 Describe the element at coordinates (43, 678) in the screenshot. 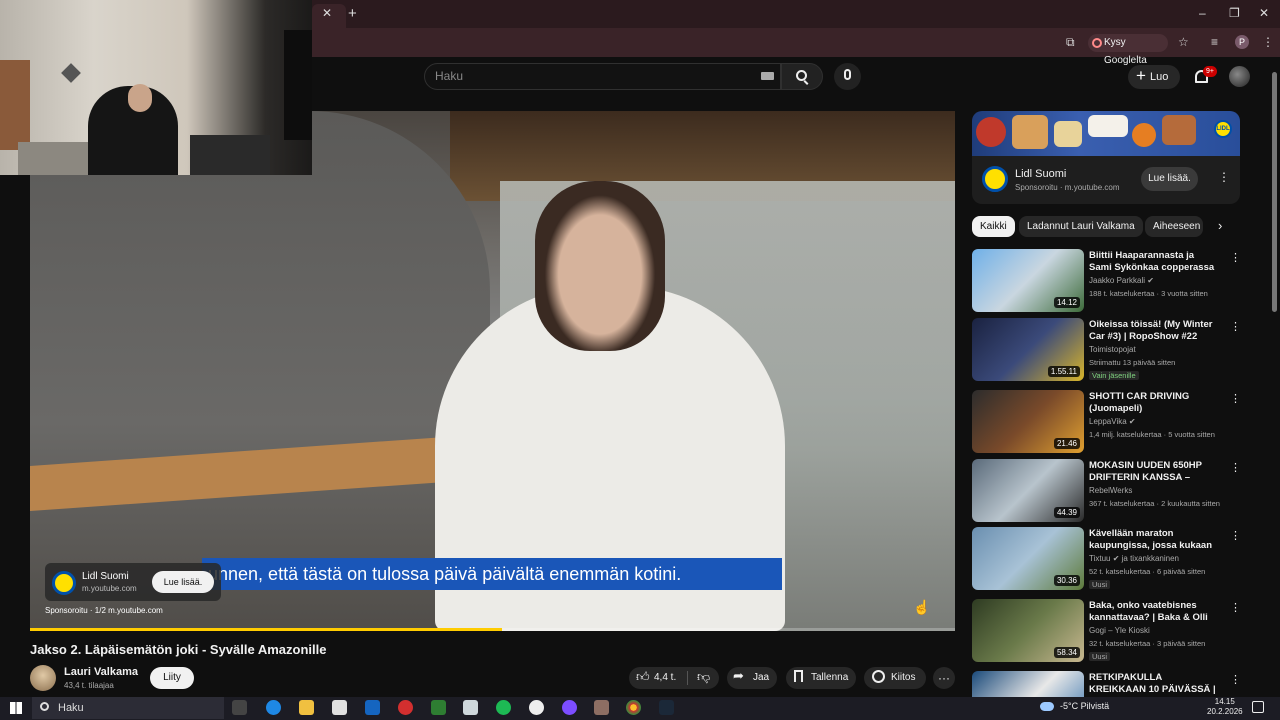

I see `channel-avatar` at that location.